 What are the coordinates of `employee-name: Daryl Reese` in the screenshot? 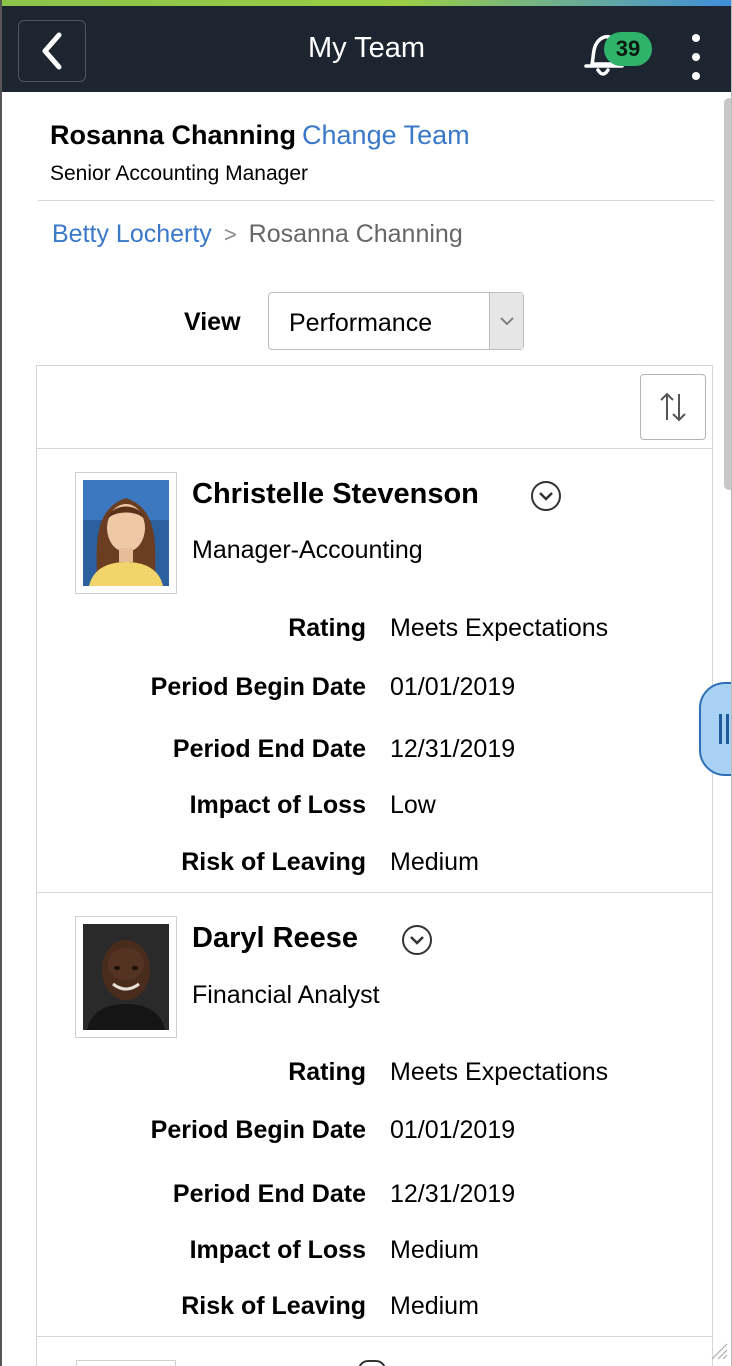 It's located at (275, 938).